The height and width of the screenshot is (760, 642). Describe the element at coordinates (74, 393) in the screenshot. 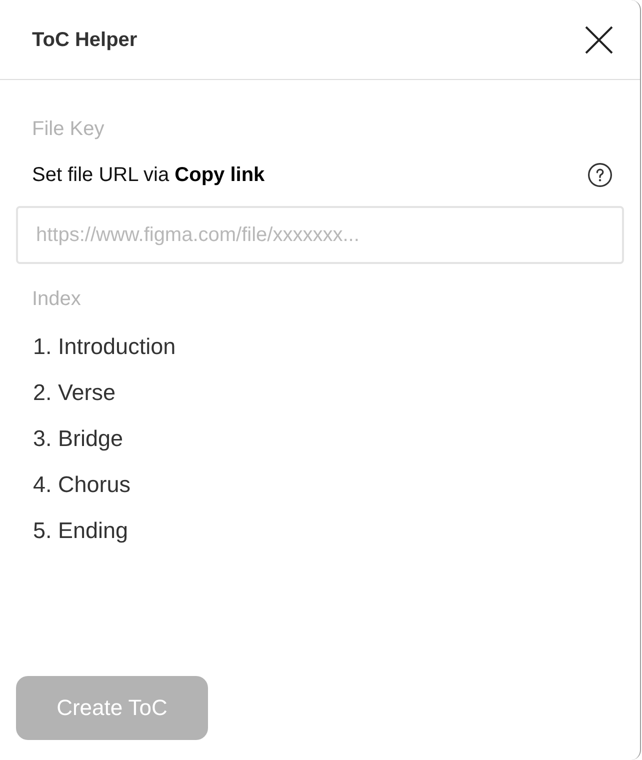

I see `index-item: 2. Verse` at that location.